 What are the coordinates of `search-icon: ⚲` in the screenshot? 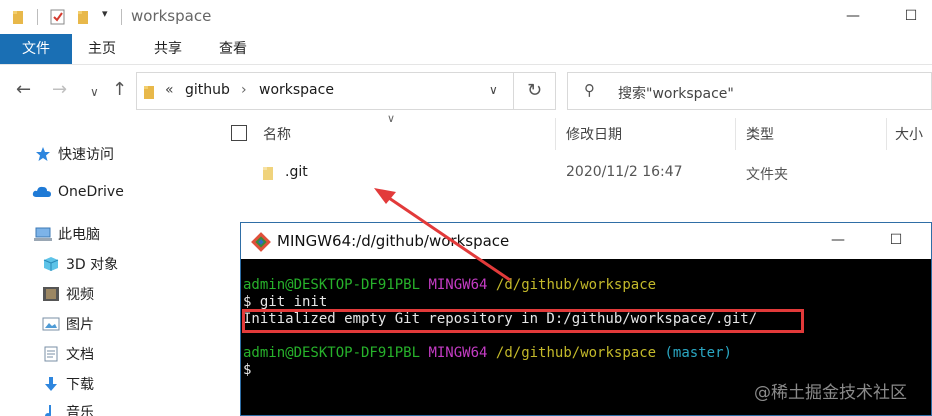 It's located at (589, 90).